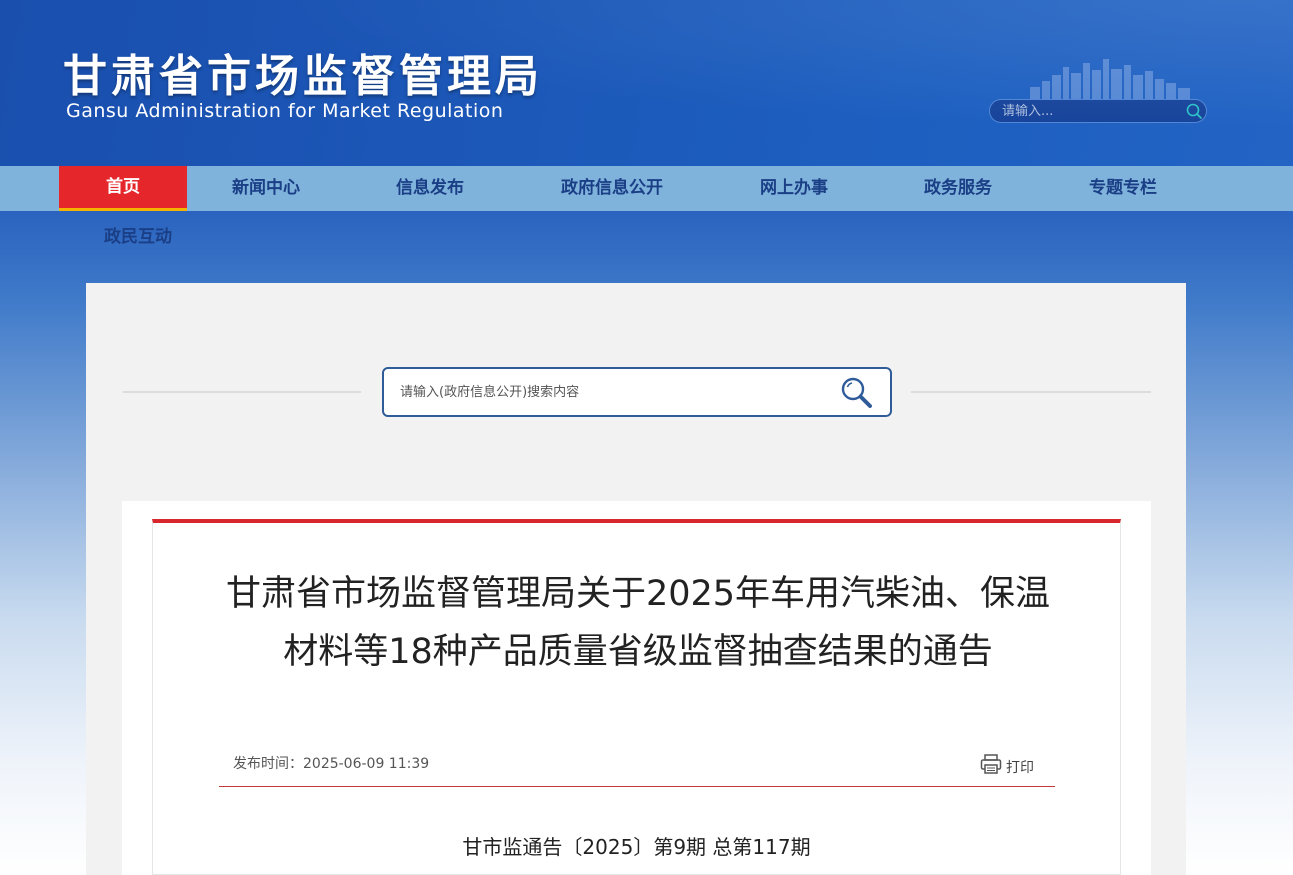 This screenshot has height=875, width=1293. I want to click on publish-label: 发布时间：, so click(268, 764).